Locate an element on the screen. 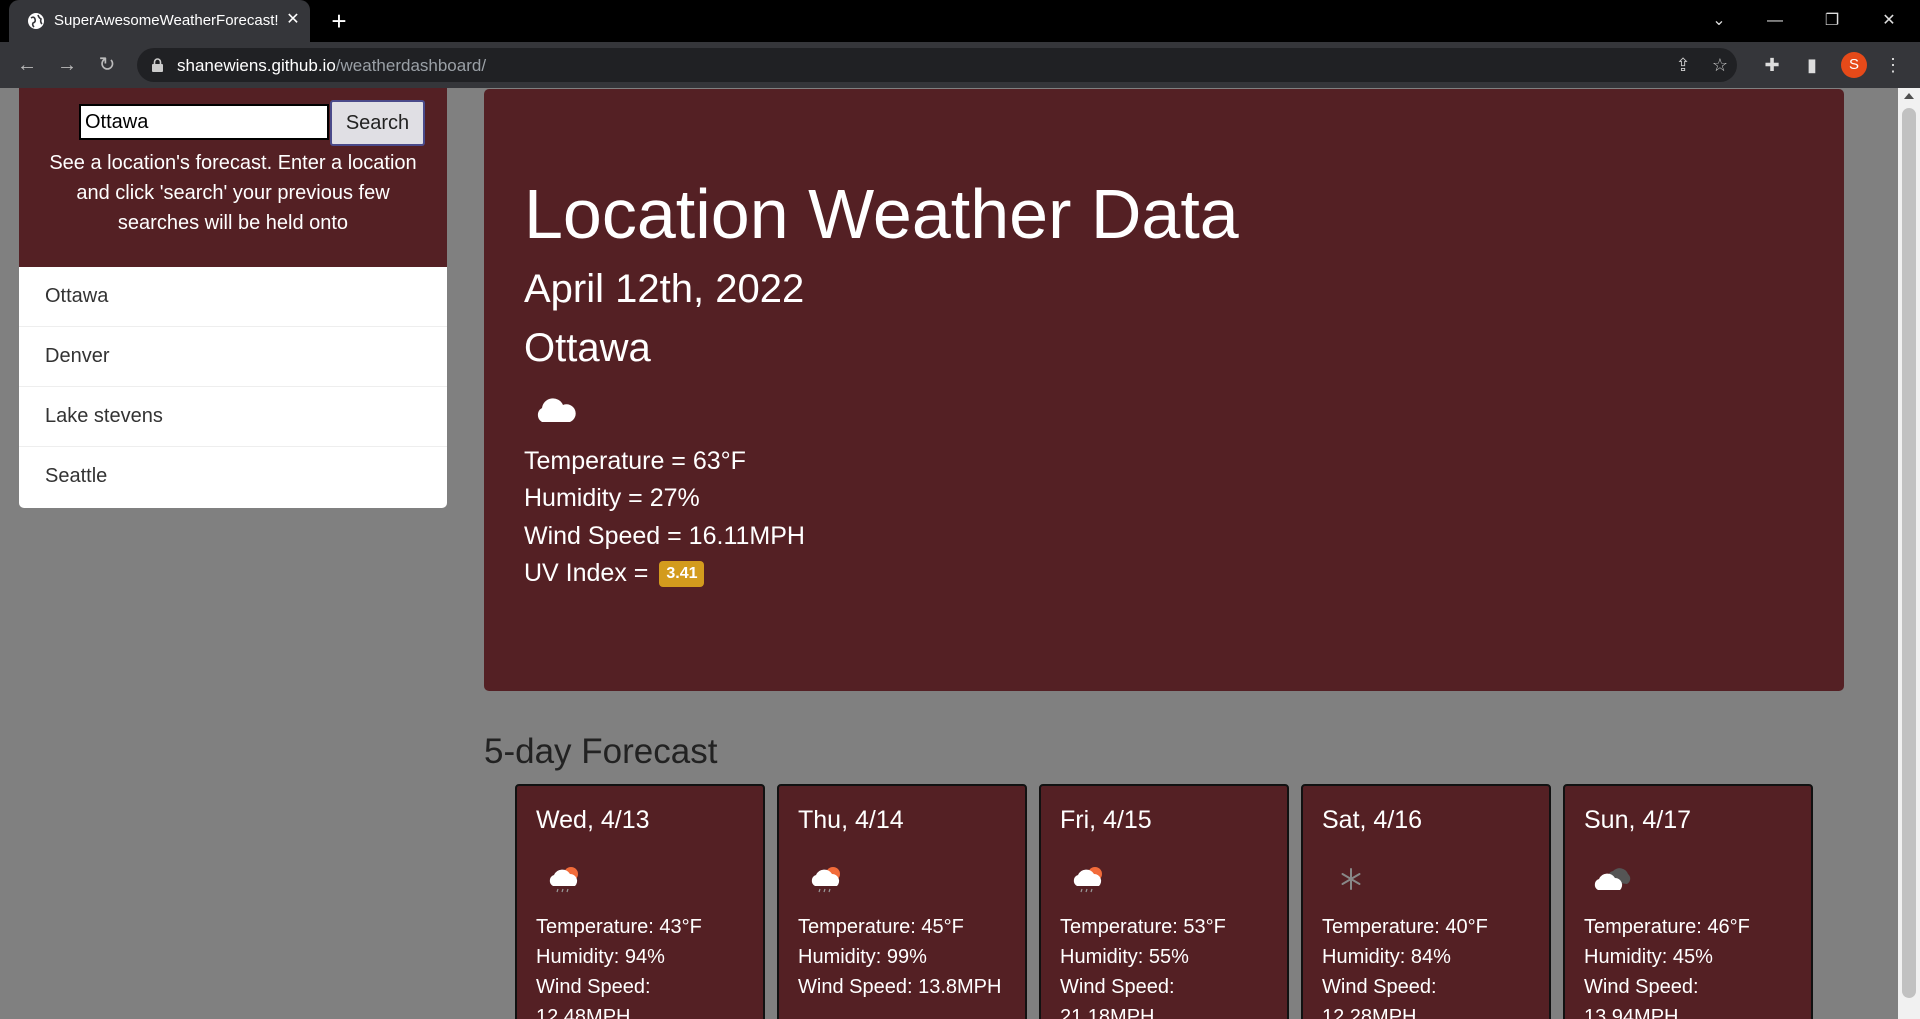 The width and height of the screenshot is (1920, 1019). forecast-temperature: Temperature: 45°F is located at coordinates (881, 927).